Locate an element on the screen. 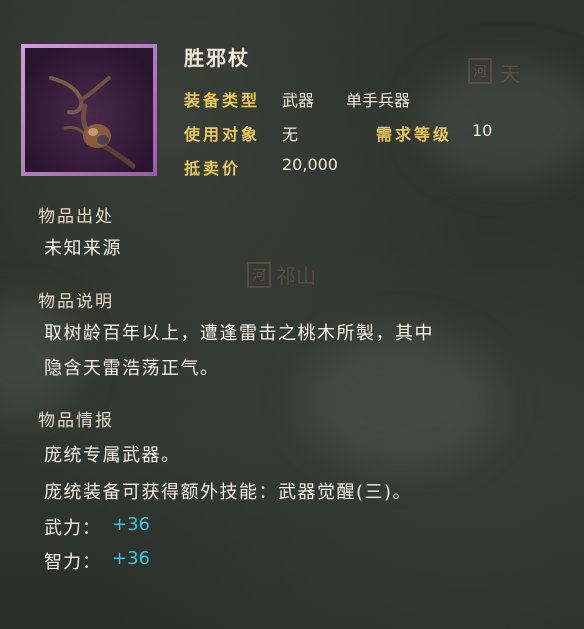 The image size is (584, 629). item-name: 胜邪杖 is located at coordinates (217, 58).